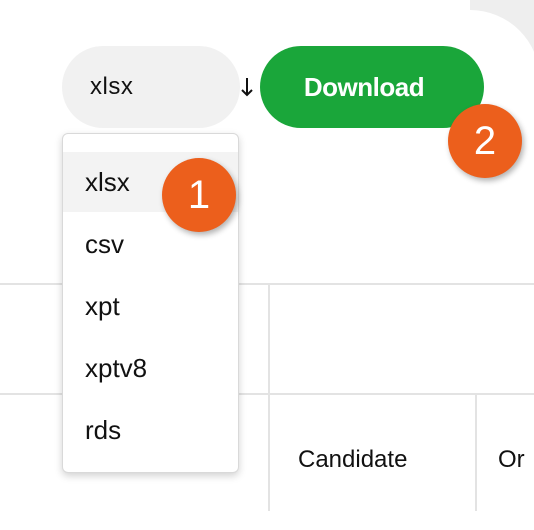  I want to click on format-select-value: xlsx, so click(112, 86).